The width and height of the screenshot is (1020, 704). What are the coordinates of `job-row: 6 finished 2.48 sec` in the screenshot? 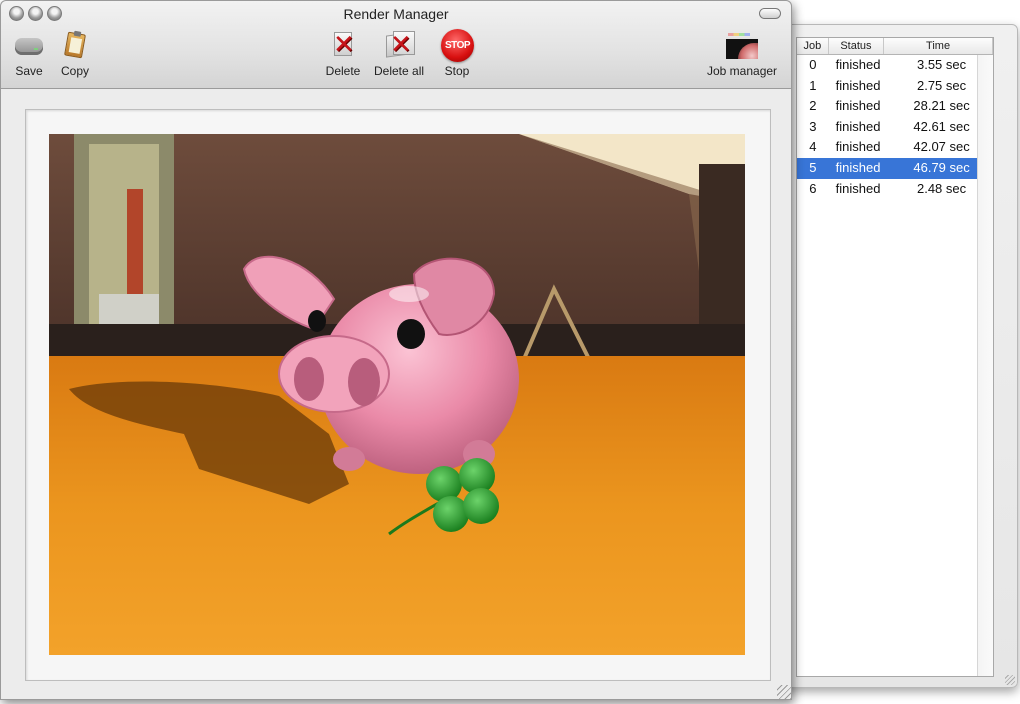 It's located at (895, 189).